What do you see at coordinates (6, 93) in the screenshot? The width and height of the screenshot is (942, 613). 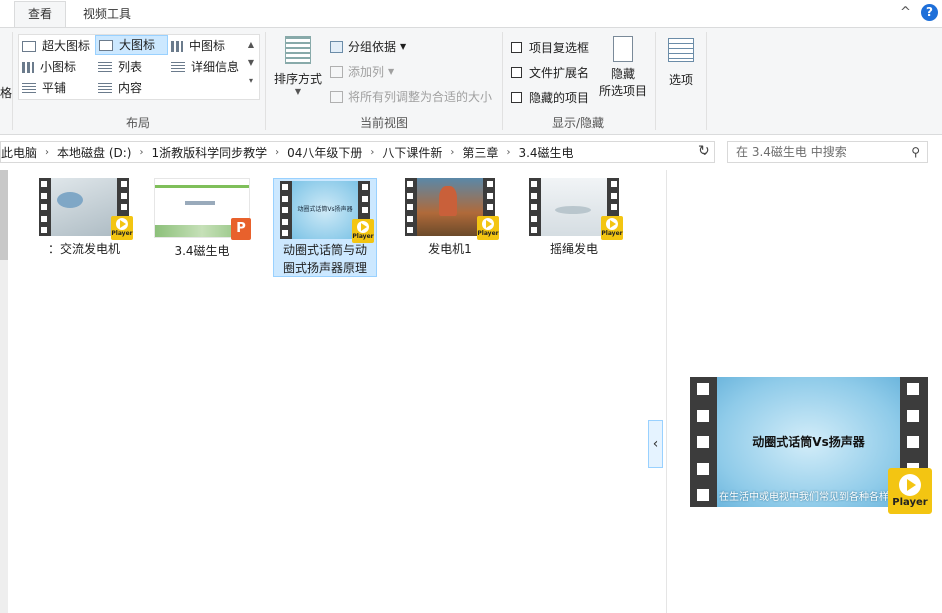 I see `clipped-pane-label: 格` at bounding box center [6, 93].